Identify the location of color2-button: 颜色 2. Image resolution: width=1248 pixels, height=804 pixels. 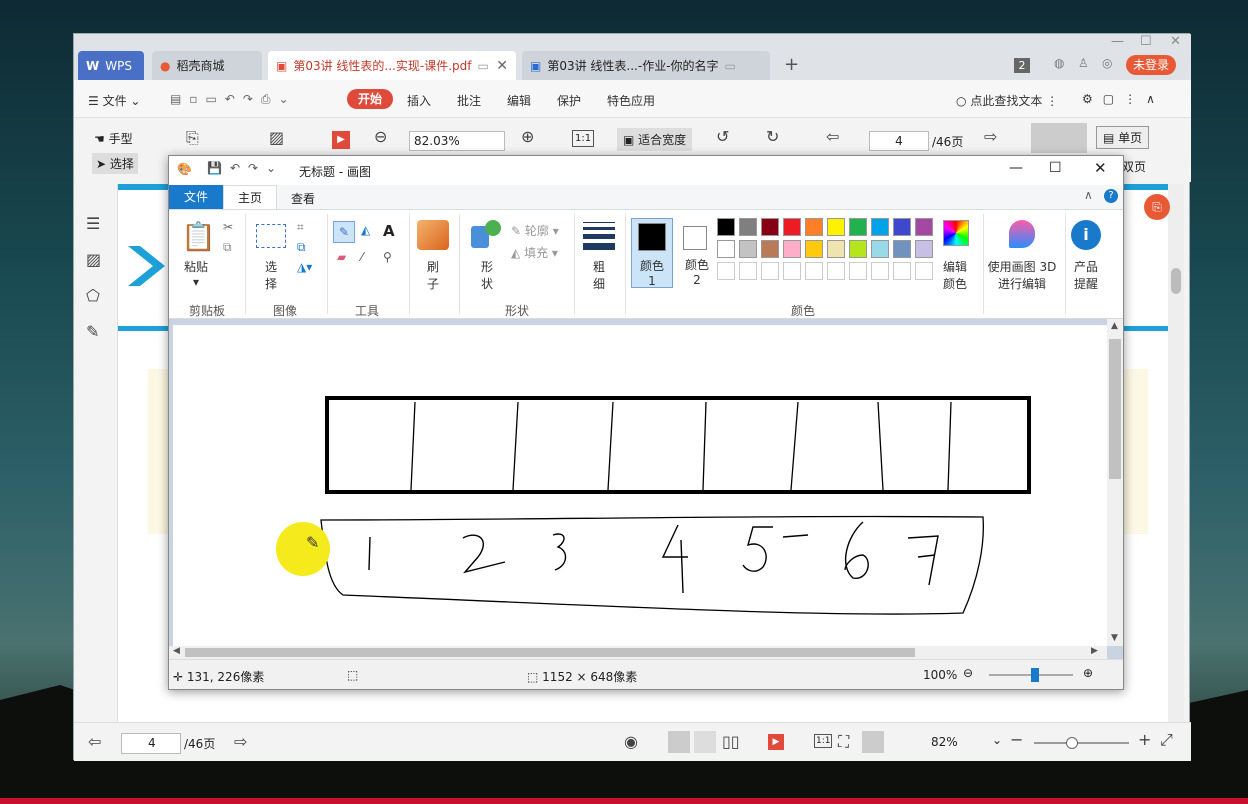
(698, 253).